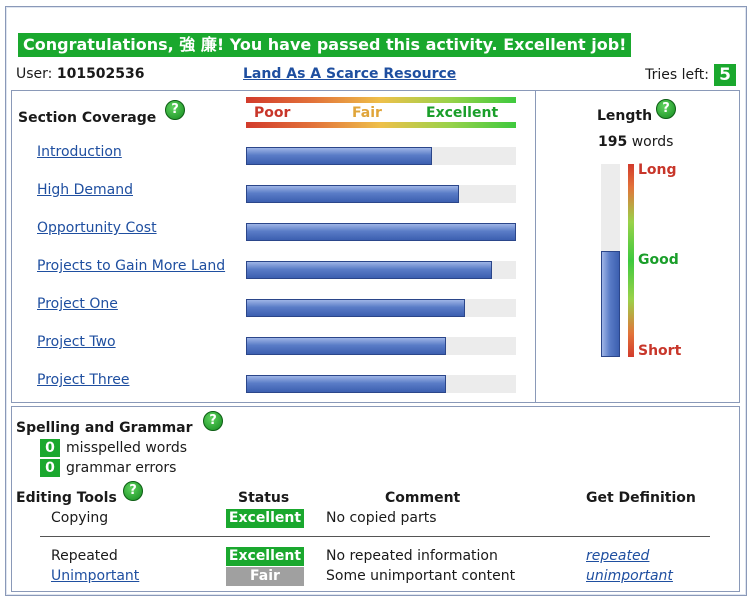 The width and height of the screenshot is (752, 601). Describe the element at coordinates (97, 228) in the screenshot. I see `section-link: Opportunity Cost` at that location.